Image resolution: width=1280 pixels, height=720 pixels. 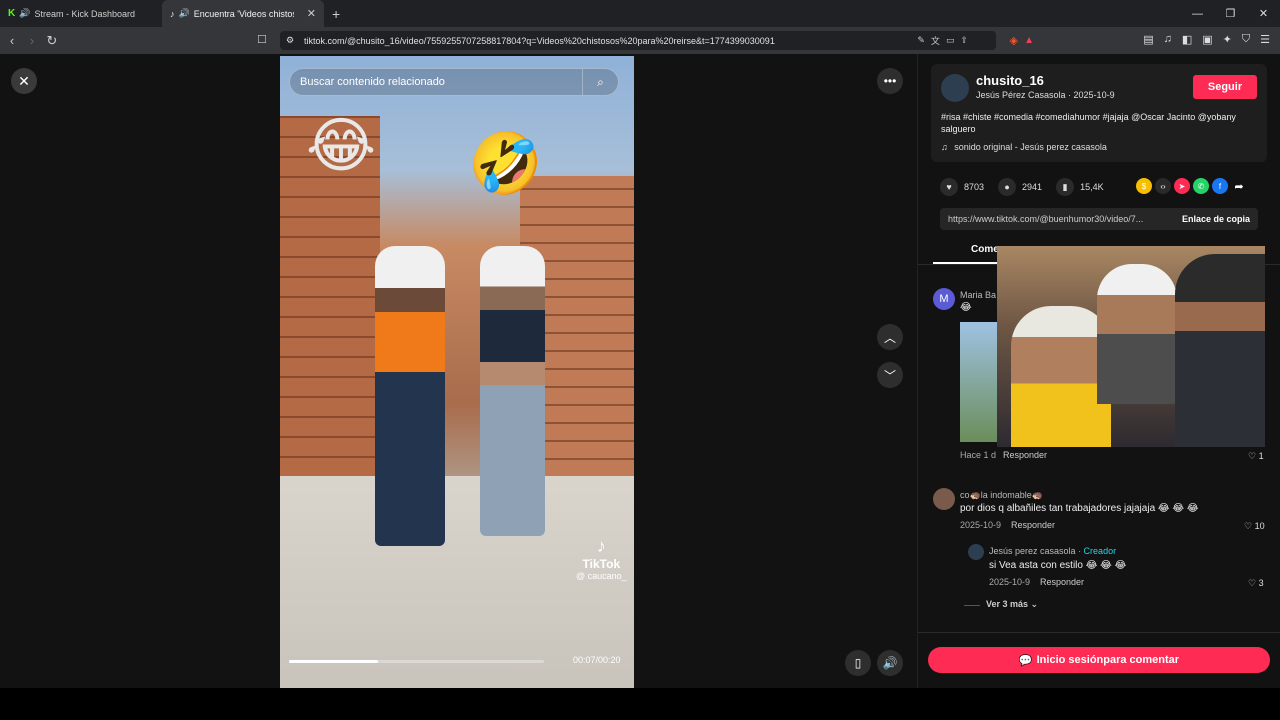 I want to click on brave-shield-icon: ◈, so click(x=1014, y=40).